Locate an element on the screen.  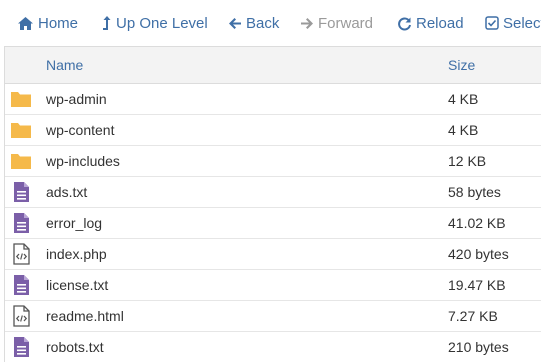
file-name: robots.txt is located at coordinates (75, 347).